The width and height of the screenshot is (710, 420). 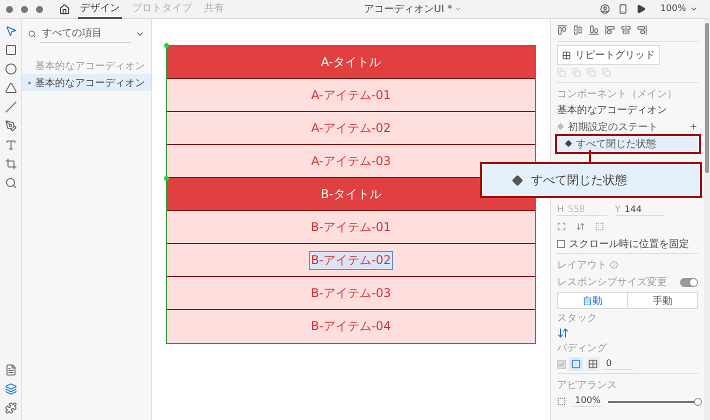 What do you see at coordinates (351, 260) in the screenshot?
I see `row-label: B-アイテム-02` at bounding box center [351, 260].